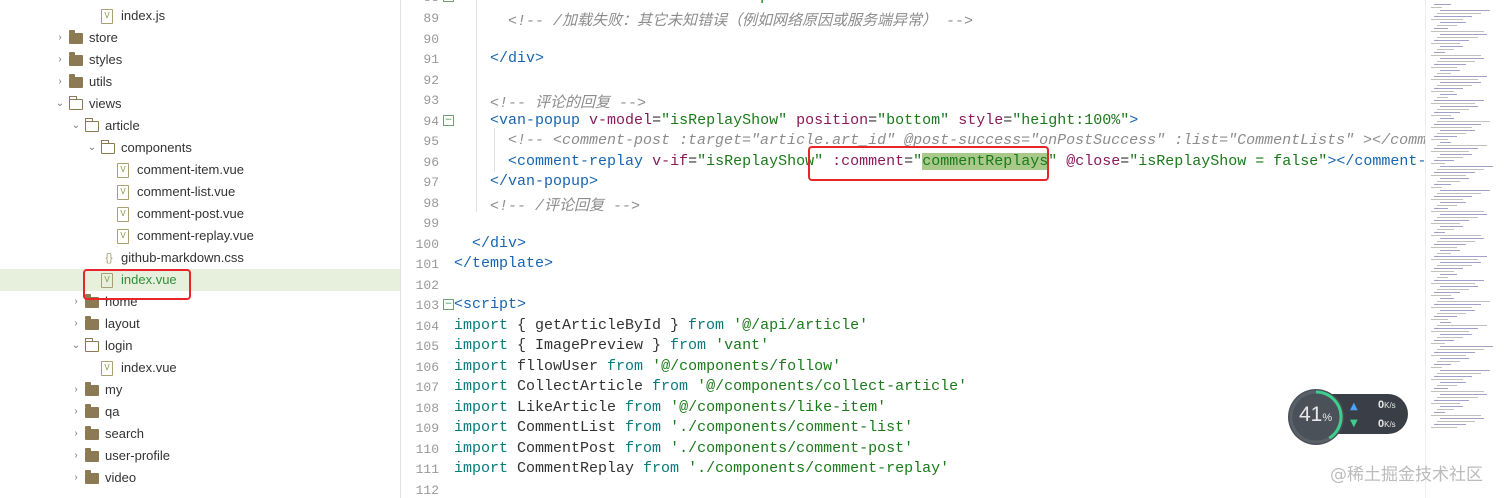 The image size is (1512, 498). What do you see at coordinates (917, 60) in the screenshot?
I see `code-line: 91 </div>` at bounding box center [917, 60].